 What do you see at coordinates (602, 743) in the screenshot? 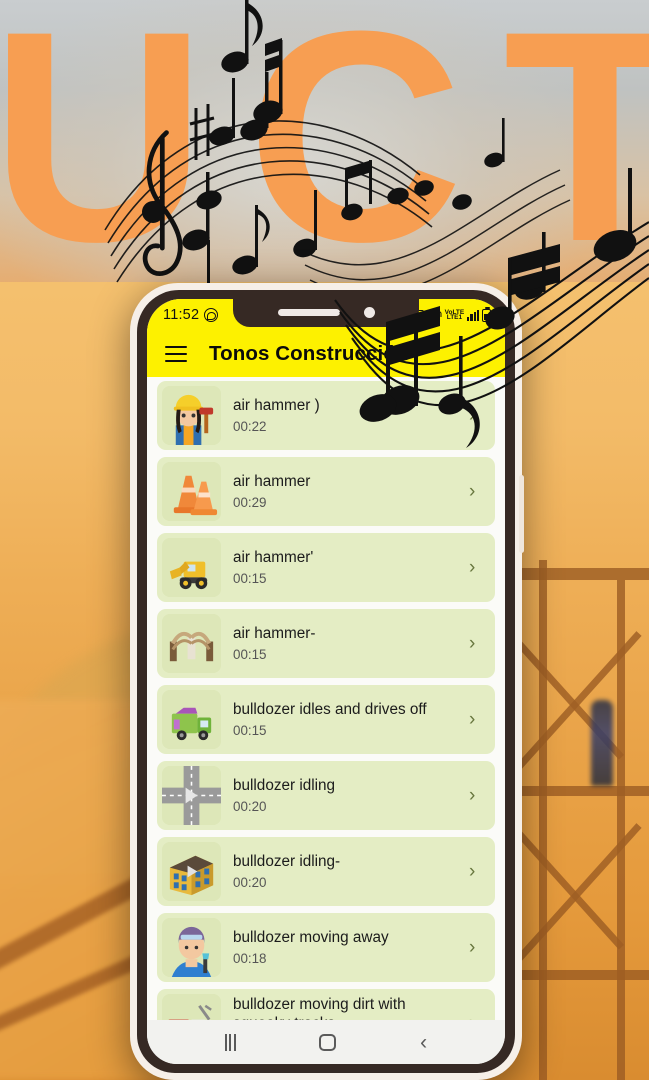
I see `scaffold-worker-silhouette` at bounding box center [602, 743].